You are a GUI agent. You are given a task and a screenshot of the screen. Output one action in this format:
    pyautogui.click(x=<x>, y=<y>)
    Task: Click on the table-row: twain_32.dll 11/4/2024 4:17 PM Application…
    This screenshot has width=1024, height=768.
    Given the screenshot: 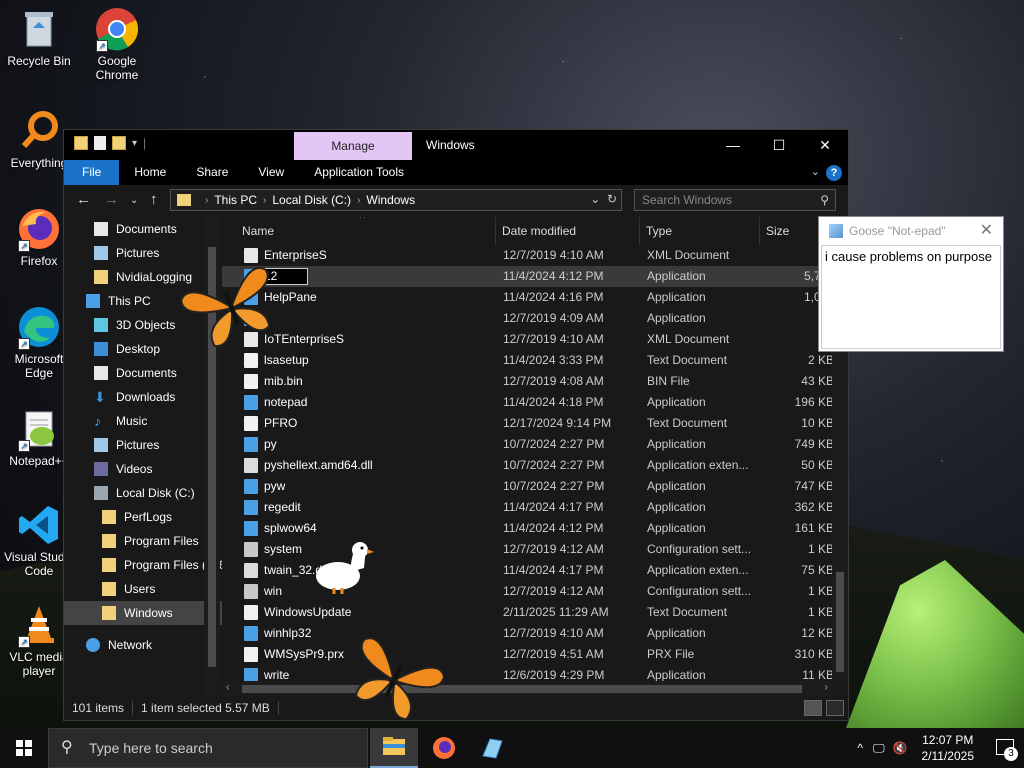 What is the action you would take?
    pyautogui.click(x=535, y=570)
    